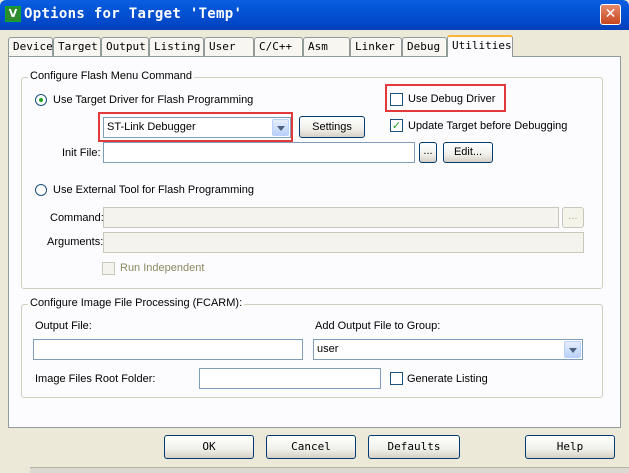 This screenshot has width=629, height=473. Describe the element at coordinates (75, 242) in the screenshot. I see `arguments-label: Arguments:` at that location.